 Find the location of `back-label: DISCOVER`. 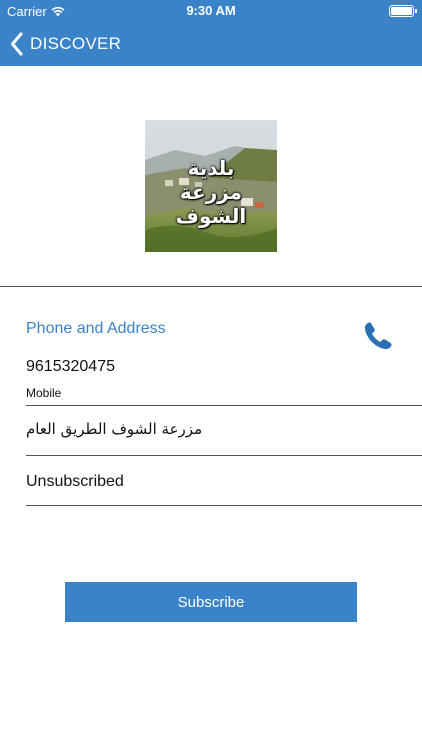

back-label: DISCOVER is located at coordinates (76, 43).